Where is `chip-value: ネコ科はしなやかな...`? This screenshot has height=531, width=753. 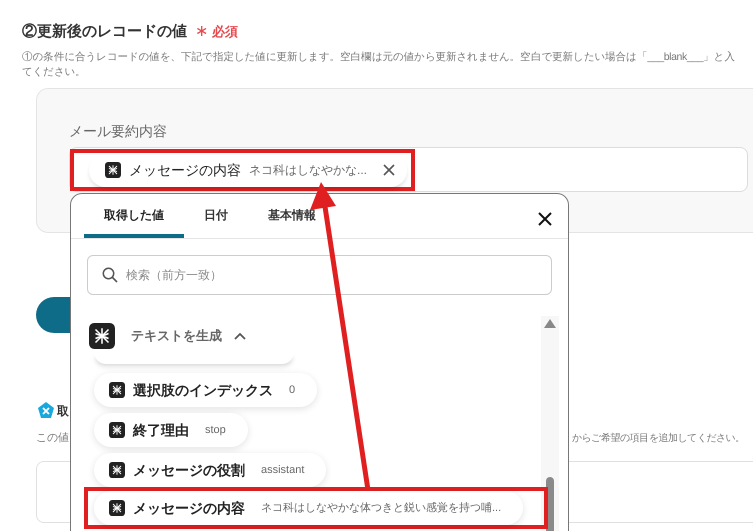 chip-value: ネコ科はしなやかな... is located at coordinates (308, 170).